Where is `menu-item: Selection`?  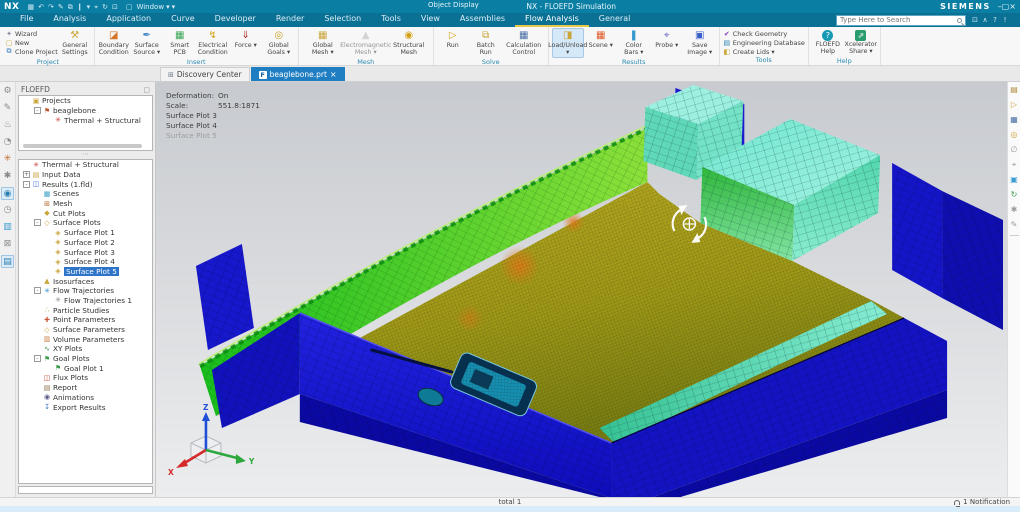
menu-item: Selection is located at coordinates (342, 20).